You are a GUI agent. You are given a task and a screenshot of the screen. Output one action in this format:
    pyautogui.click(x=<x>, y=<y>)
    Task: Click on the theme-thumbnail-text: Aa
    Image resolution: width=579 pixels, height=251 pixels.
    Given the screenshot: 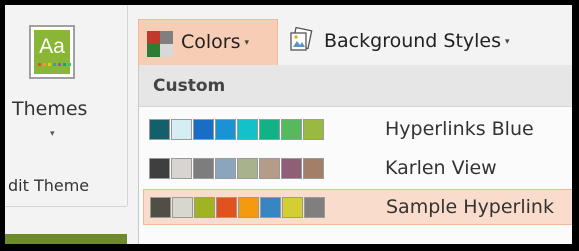 What is the action you would take?
    pyautogui.click(x=52, y=46)
    